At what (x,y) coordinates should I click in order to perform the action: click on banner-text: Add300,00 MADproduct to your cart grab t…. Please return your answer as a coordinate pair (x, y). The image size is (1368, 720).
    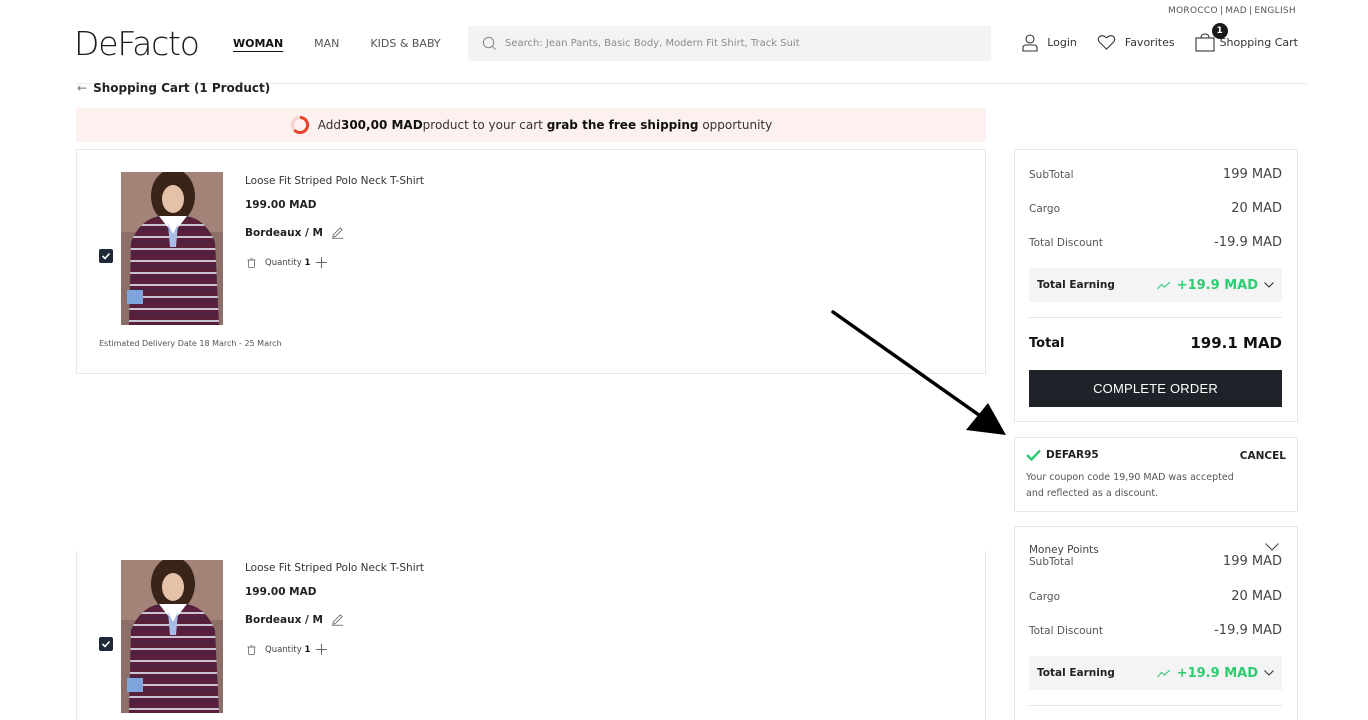
    Looking at the image, I should click on (545, 125).